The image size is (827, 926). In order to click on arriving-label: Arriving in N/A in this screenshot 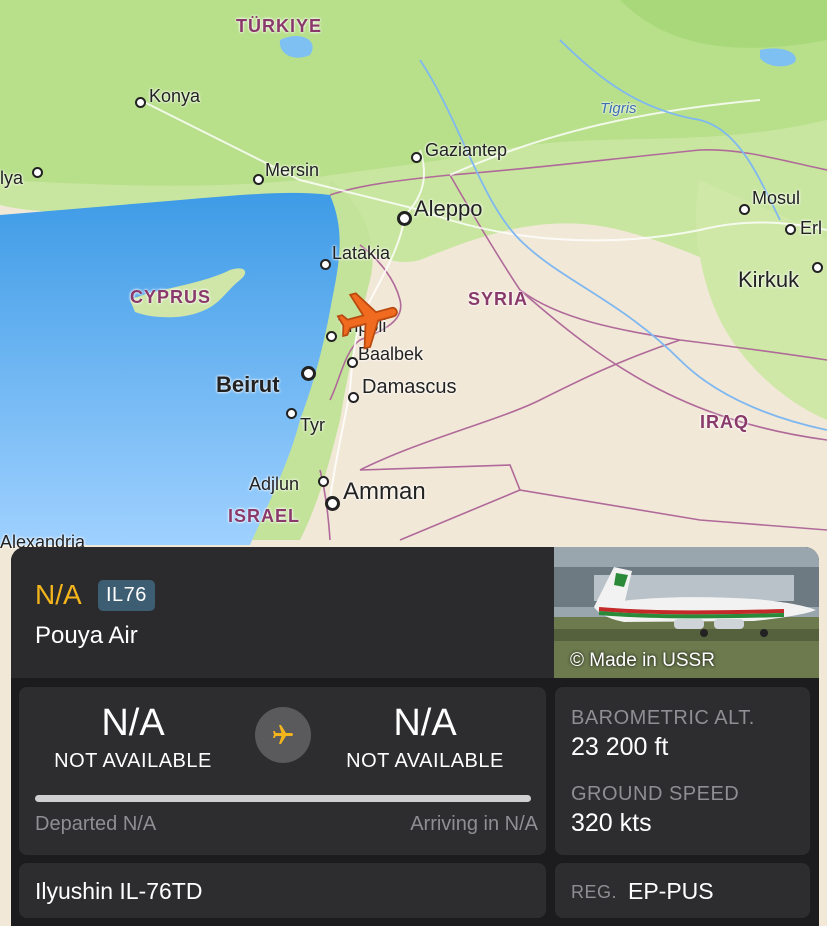, I will do `click(474, 824)`.